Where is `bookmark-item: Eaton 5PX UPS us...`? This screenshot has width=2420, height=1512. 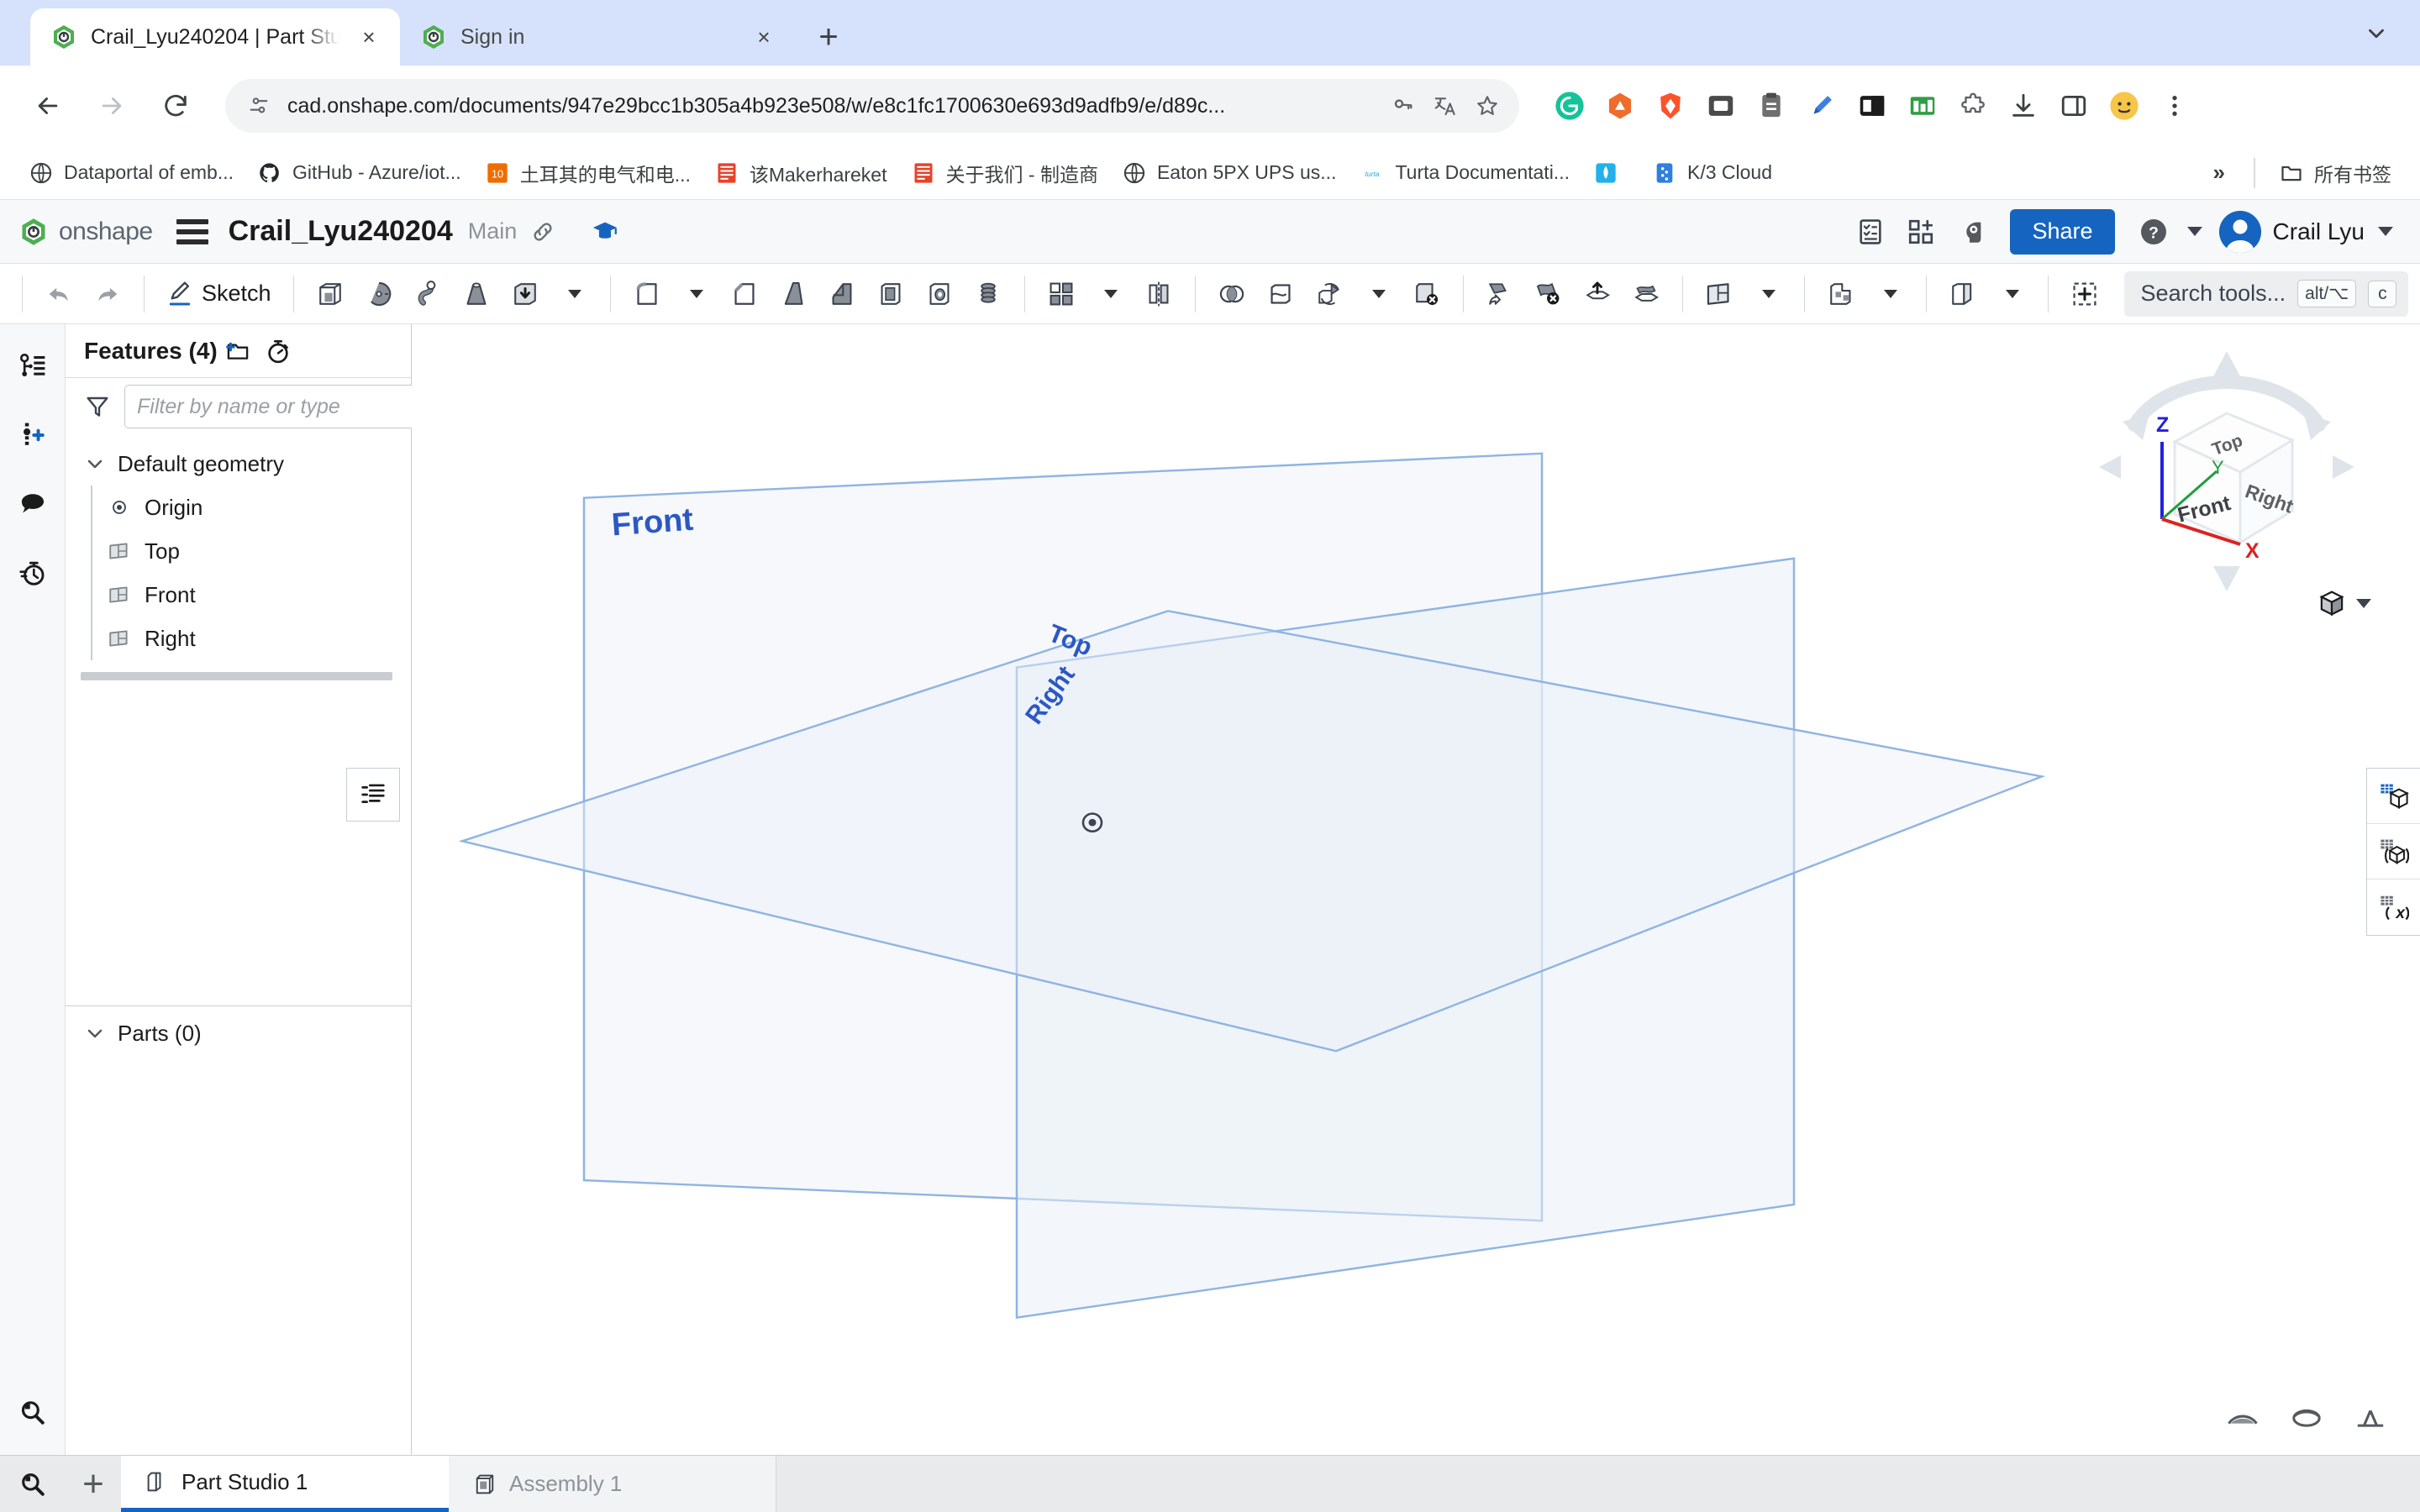 bookmark-item: Eaton 5PX UPS us... is located at coordinates (1229, 173).